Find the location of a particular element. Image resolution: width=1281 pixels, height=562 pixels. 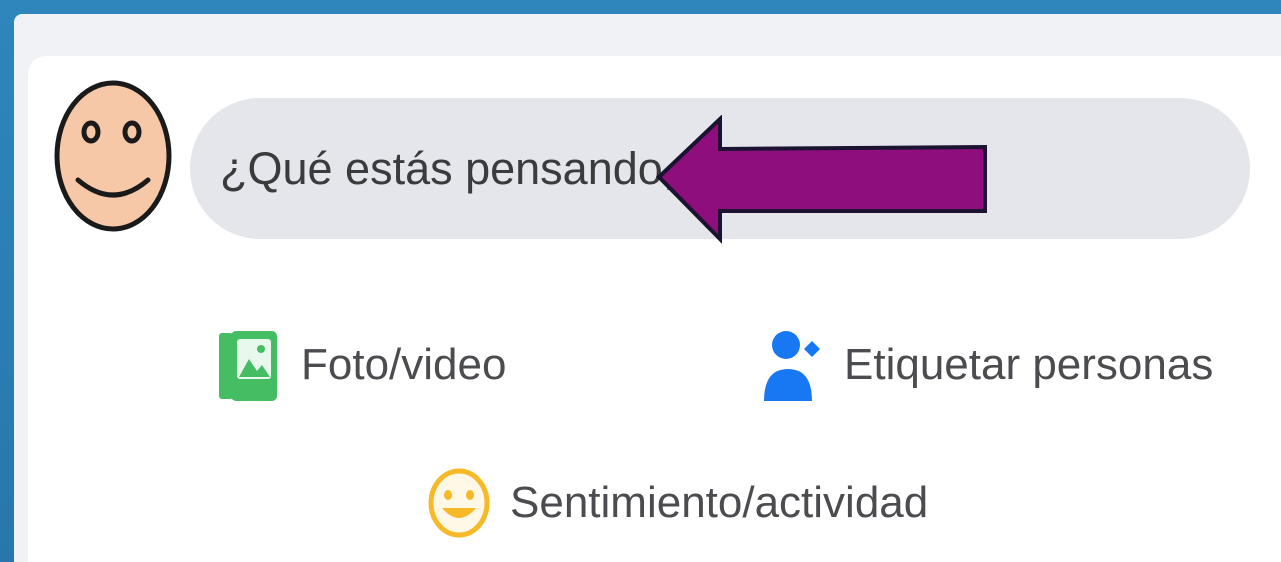

tag-people-button: Etiquetar personas is located at coordinates (986, 365).